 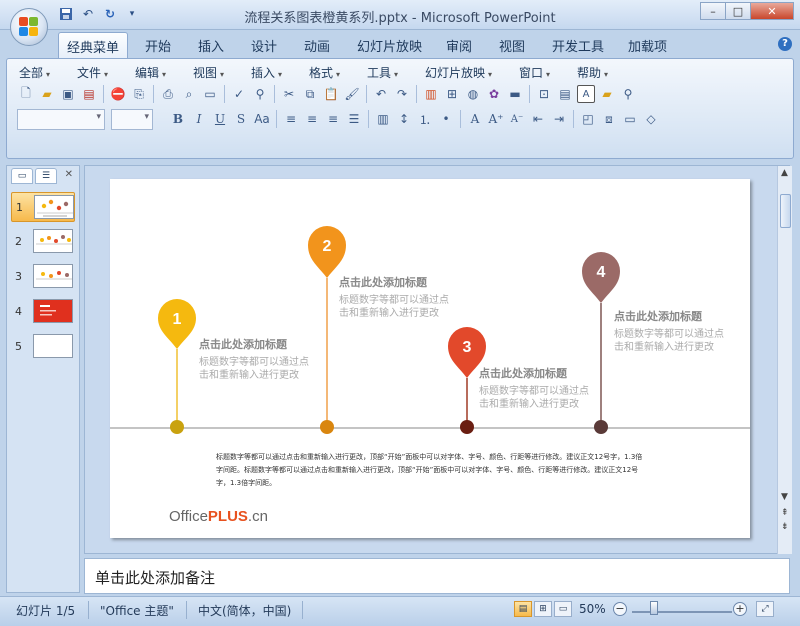 I want to click on permission-icon: ⛔, so click(x=118, y=94).